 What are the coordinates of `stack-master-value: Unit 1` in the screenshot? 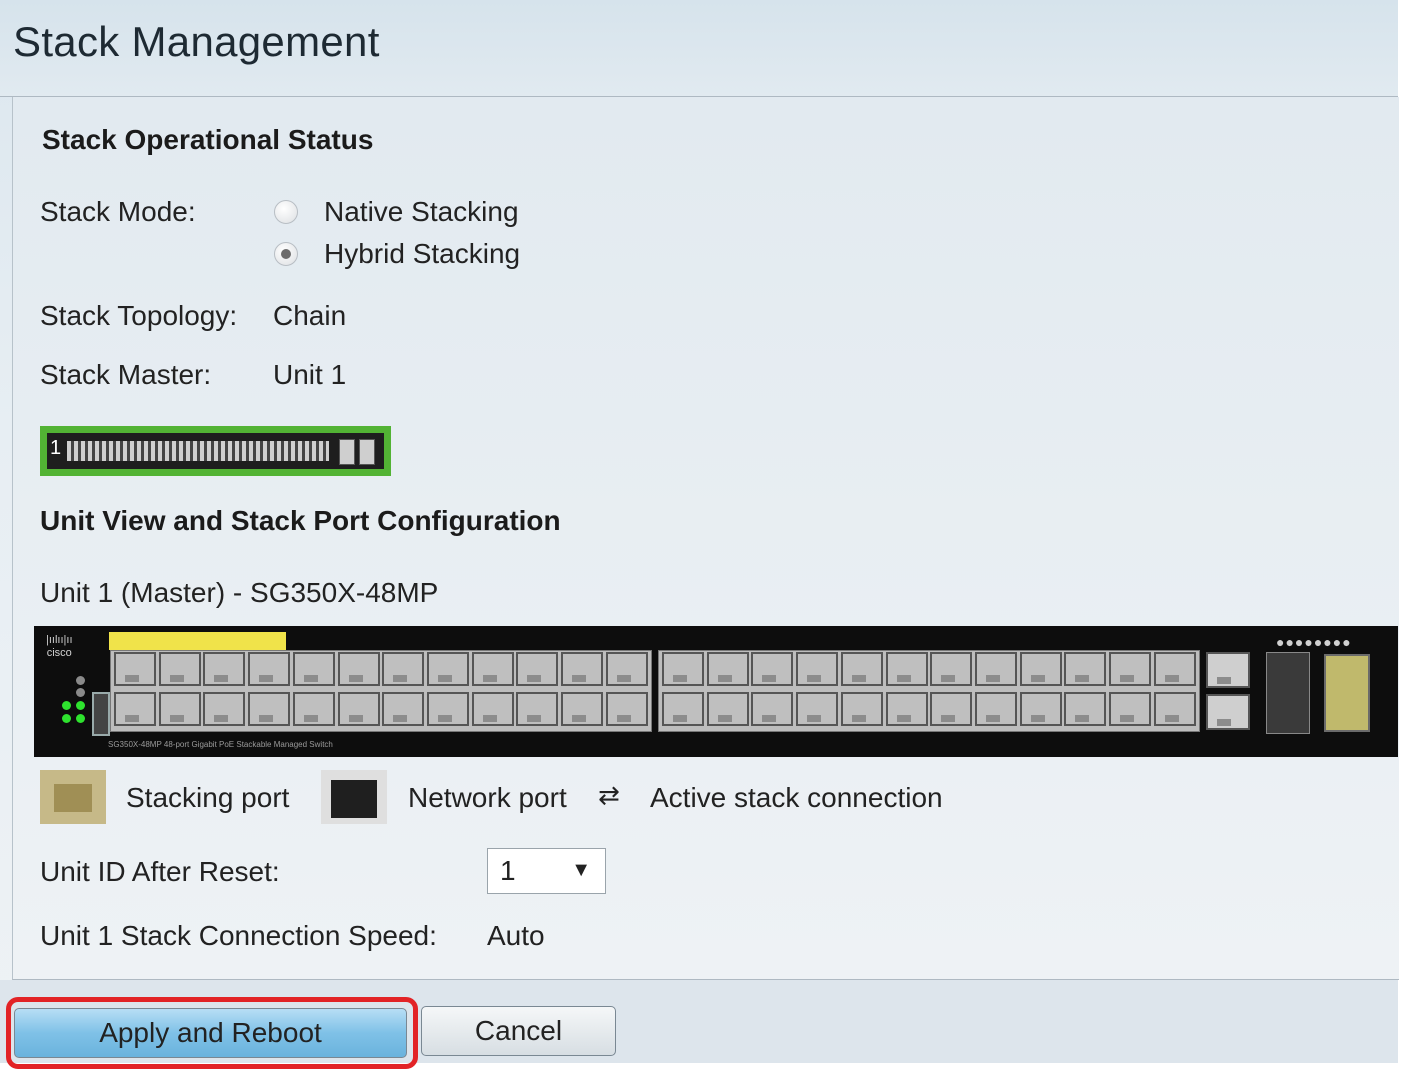 It's located at (310, 374).